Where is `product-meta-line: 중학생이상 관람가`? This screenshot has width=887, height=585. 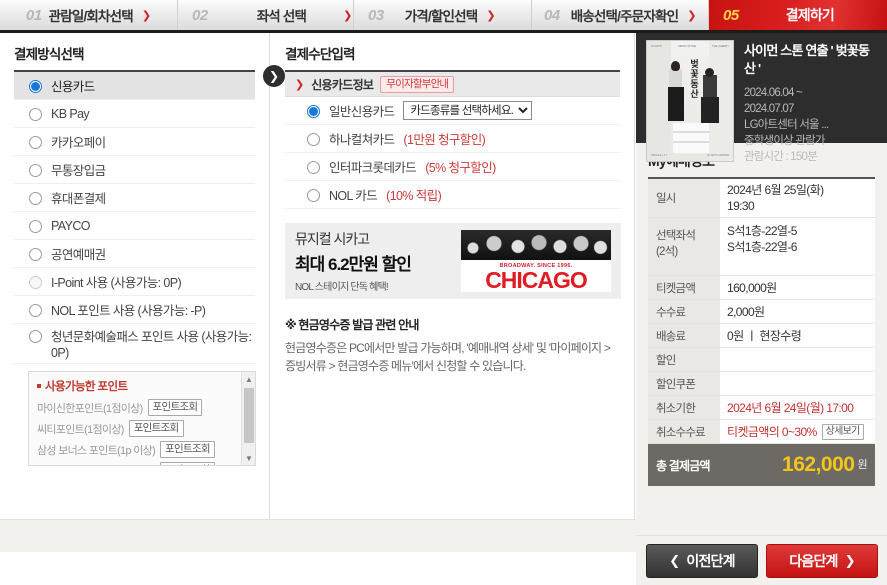 product-meta-line: 중학생이상 관람가 is located at coordinates (784, 141).